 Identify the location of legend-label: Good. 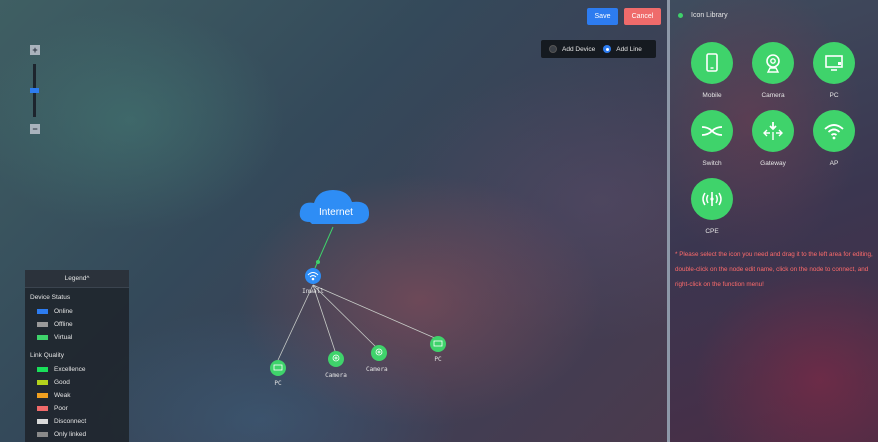
(62, 382).